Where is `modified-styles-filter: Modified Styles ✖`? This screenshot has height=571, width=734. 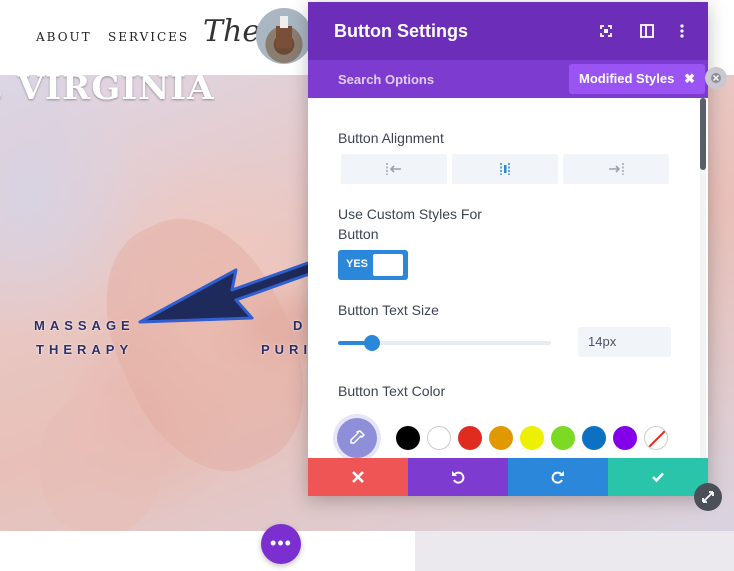 modified-styles-filter: Modified Styles ✖ is located at coordinates (637, 79).